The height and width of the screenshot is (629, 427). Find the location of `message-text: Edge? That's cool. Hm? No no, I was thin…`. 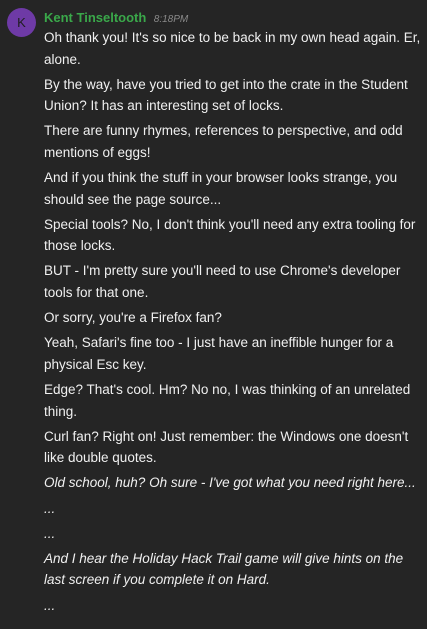

message-text: Edge? That's cool. Hm? No no, I was thin… is located at coordinates (227, 400).